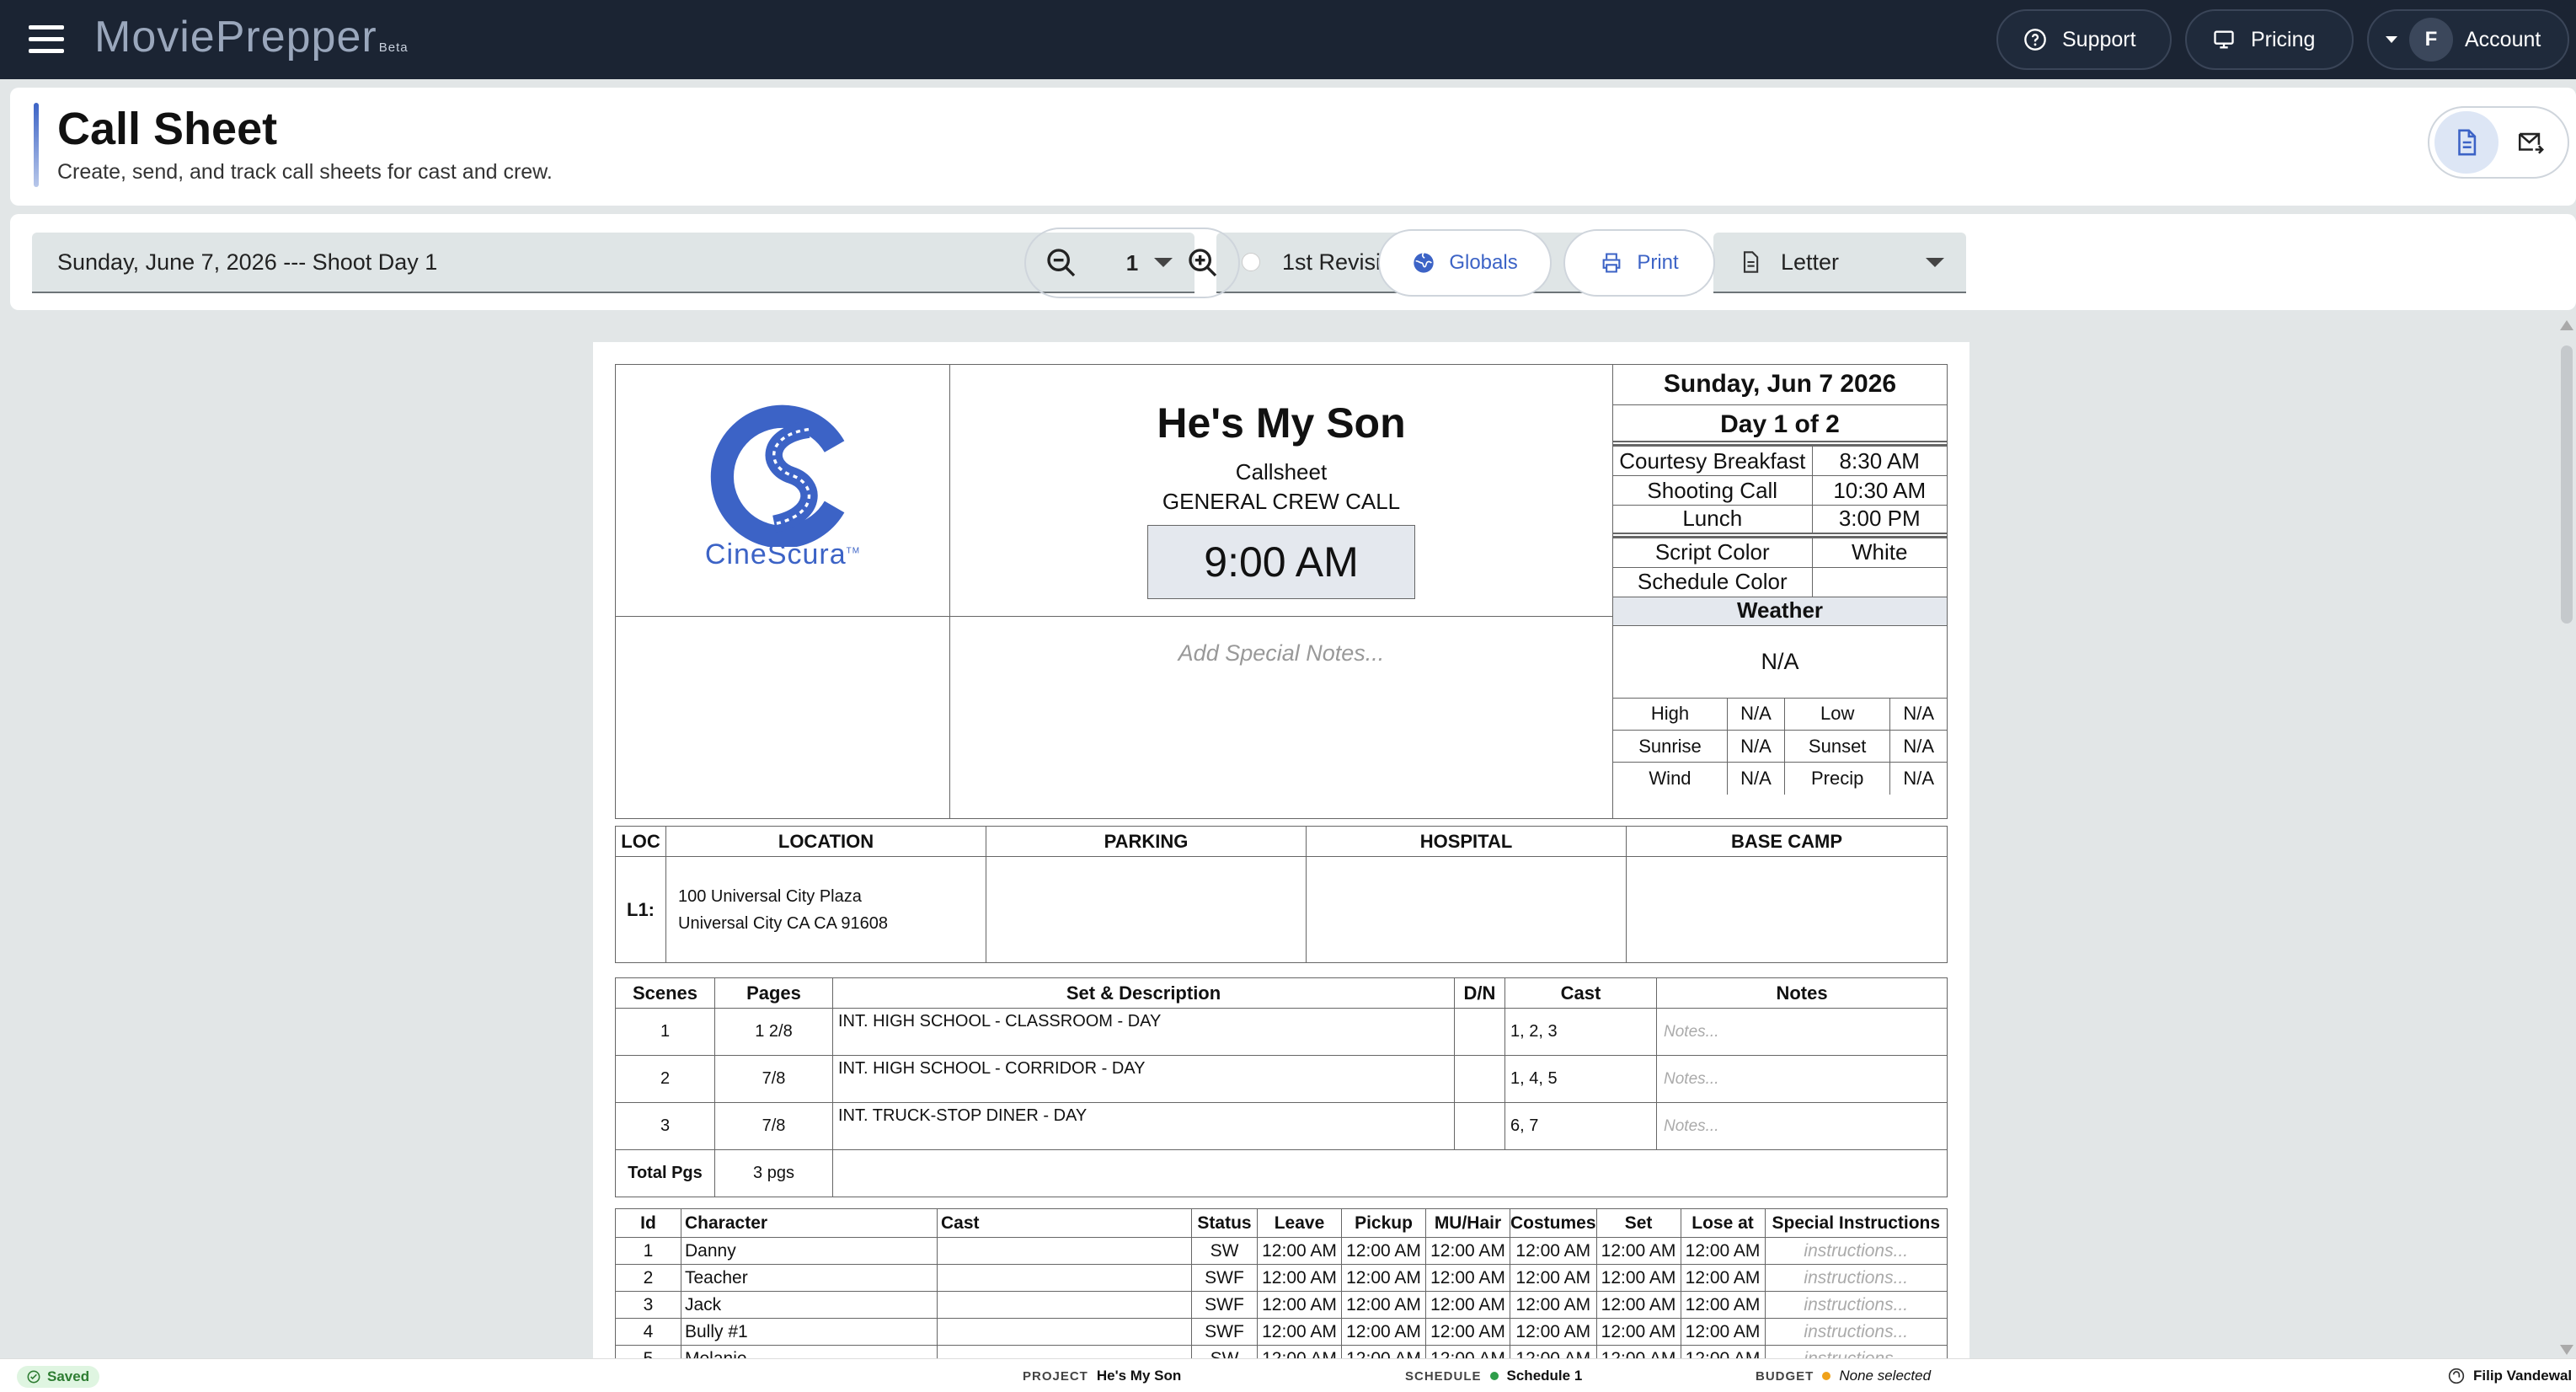 This screenshot has height=1392, width=2576. Describe the element at coordinates (782, 554) in the screenshot. I see `company-name: CineScuraTM` at that location.